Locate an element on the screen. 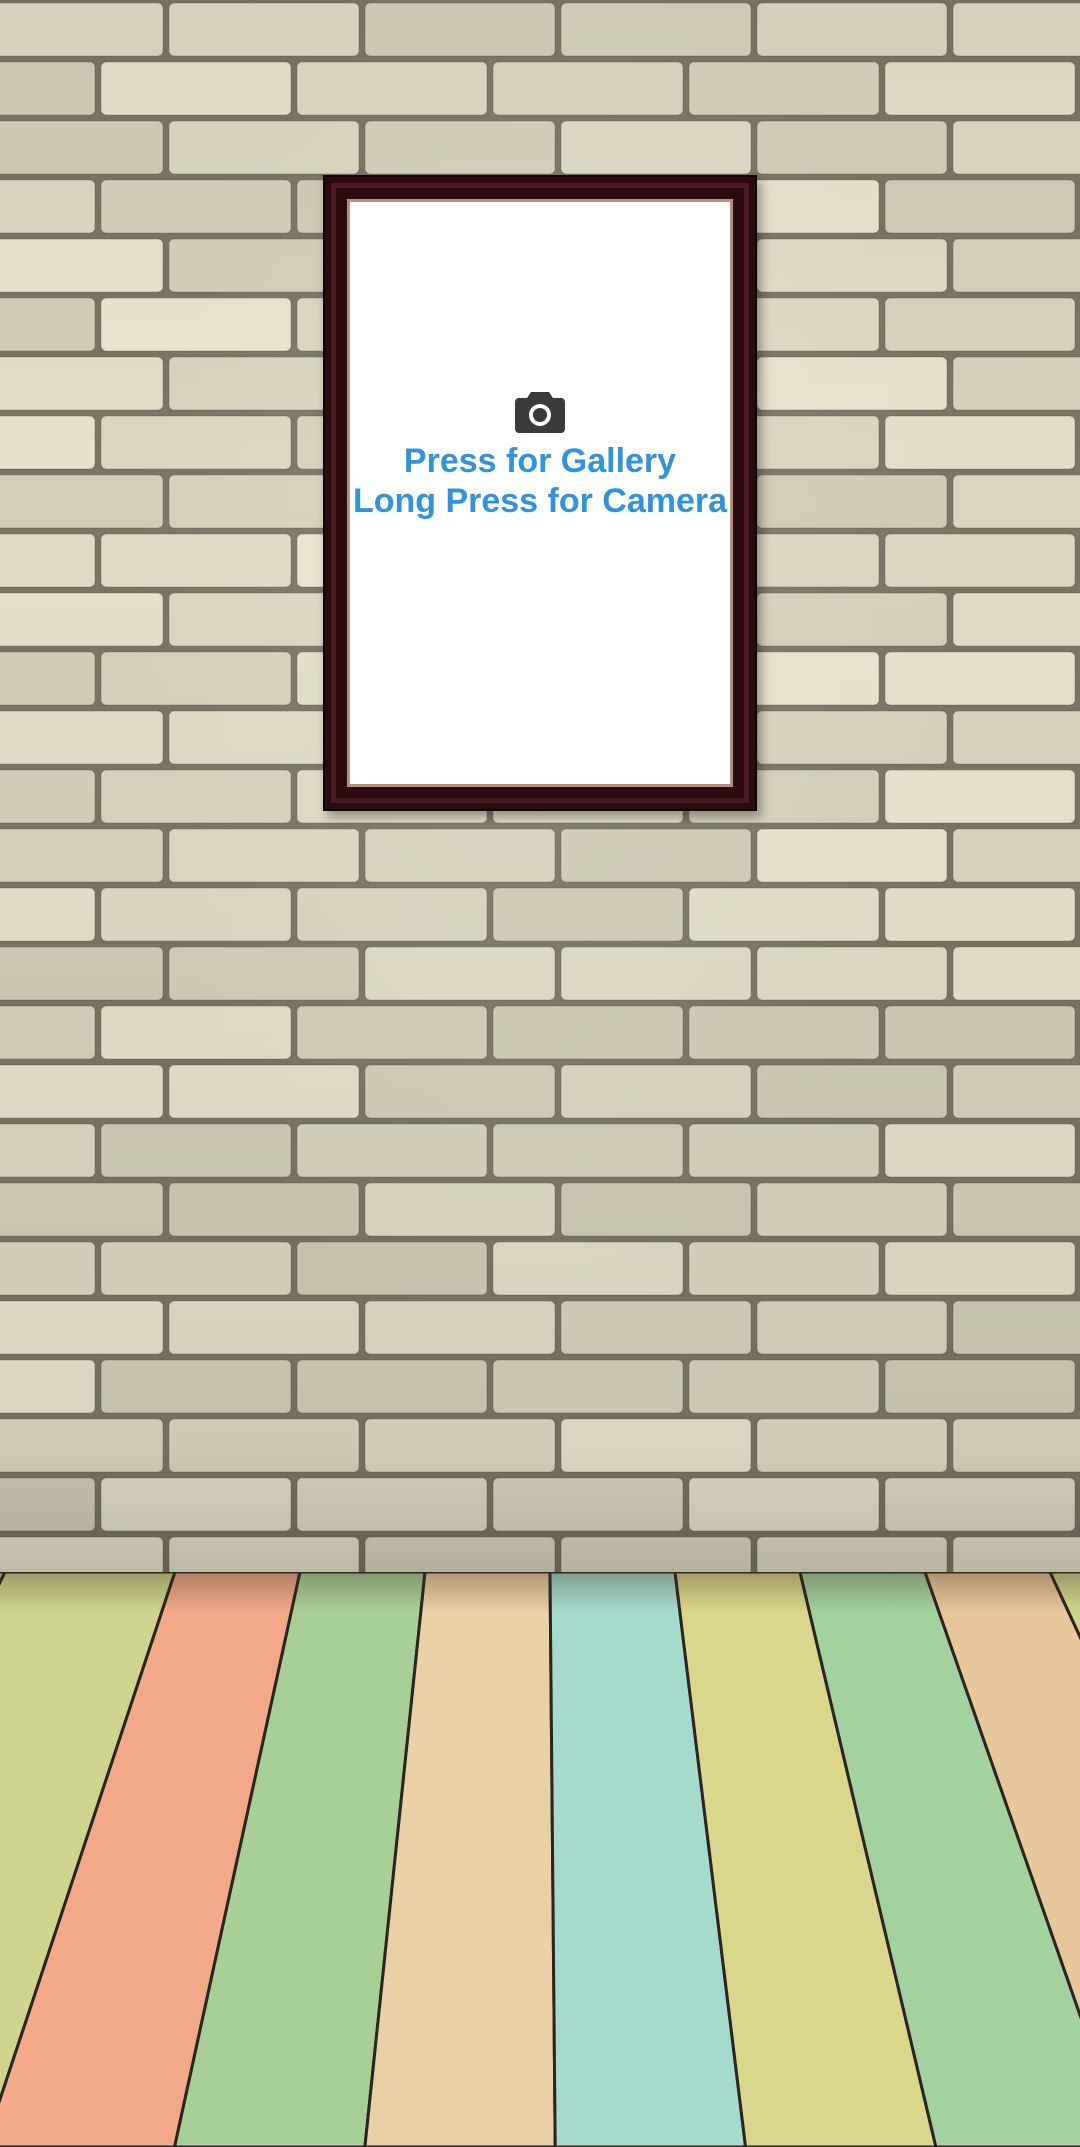 This screenshot has width=1080, height=2147. press-for-gallery-label: Press for Gallery is located at coordinates (540, 461).